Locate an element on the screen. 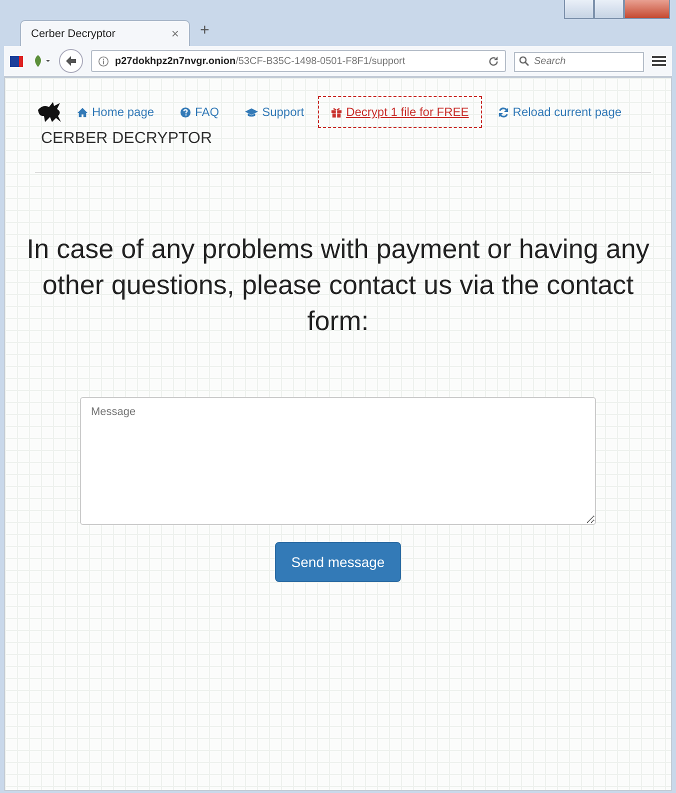 The height and width of the screenshot is (793, 676). url-text: p27dokhpz2n7nvgr.onion/53CF-B35C-1498-0501-F8F1/support is located at coordinates (260, 61).